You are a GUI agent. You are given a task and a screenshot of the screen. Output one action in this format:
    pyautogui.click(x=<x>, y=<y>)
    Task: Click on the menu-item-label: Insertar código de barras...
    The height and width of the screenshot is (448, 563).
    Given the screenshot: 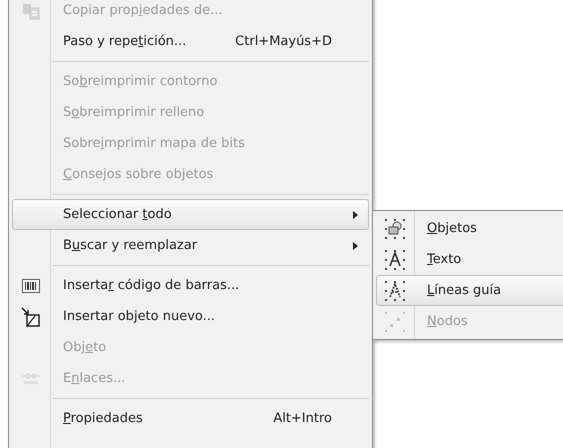 What is the action you would take?
    pyautogui.click(x=151, y=285)
    